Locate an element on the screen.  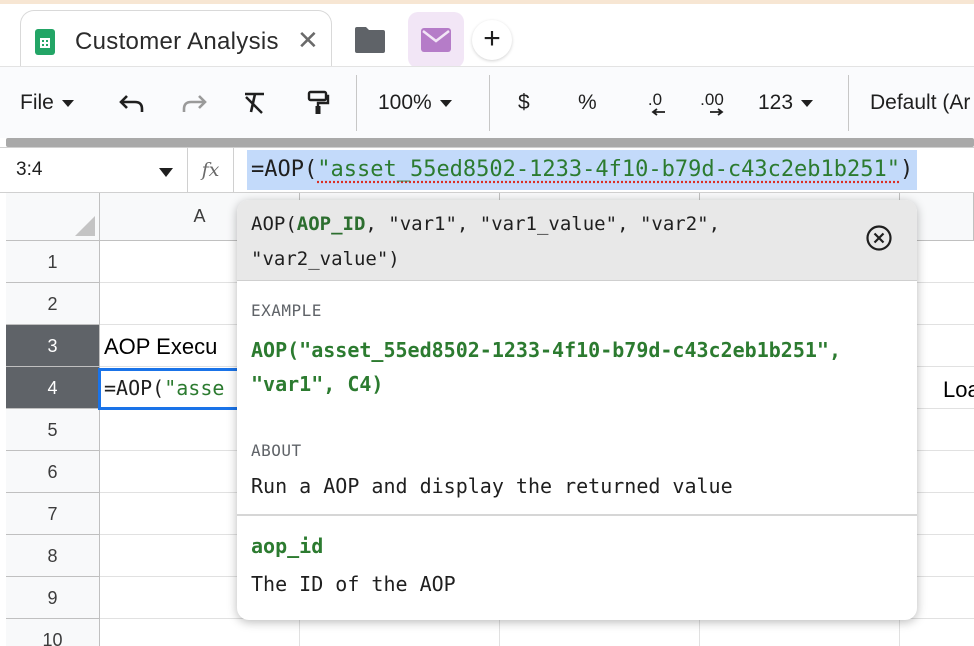
tab-customer-analysis: Customer Analysis ✕ is located at coordinates (176, 38).